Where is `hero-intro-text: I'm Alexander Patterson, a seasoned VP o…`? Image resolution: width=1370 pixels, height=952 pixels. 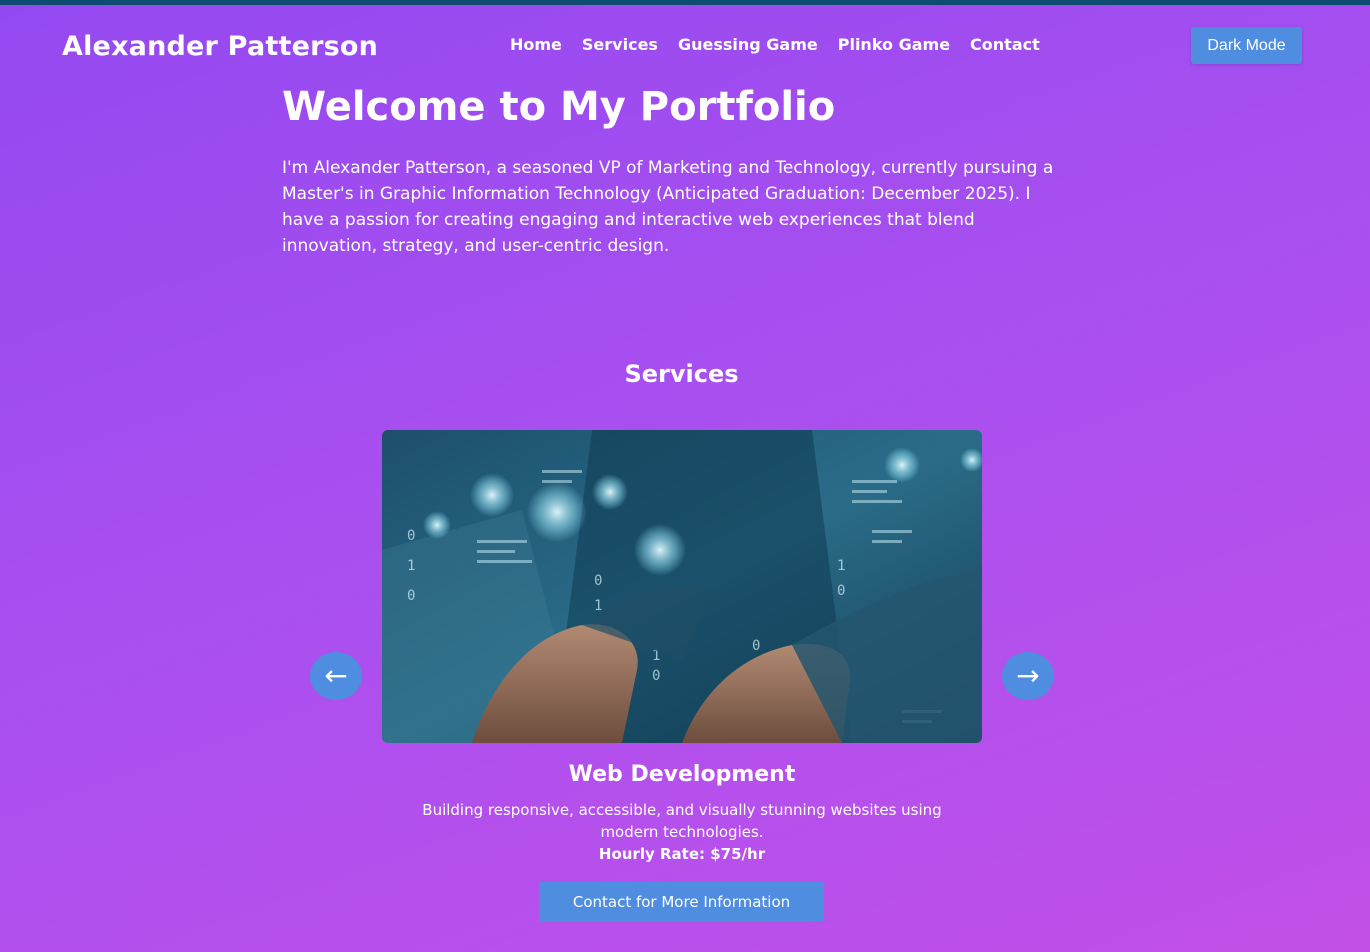
hero-intro-text: I'm Alexander Patterson, a seasoned VP o… is located at coordinates (668, 207).